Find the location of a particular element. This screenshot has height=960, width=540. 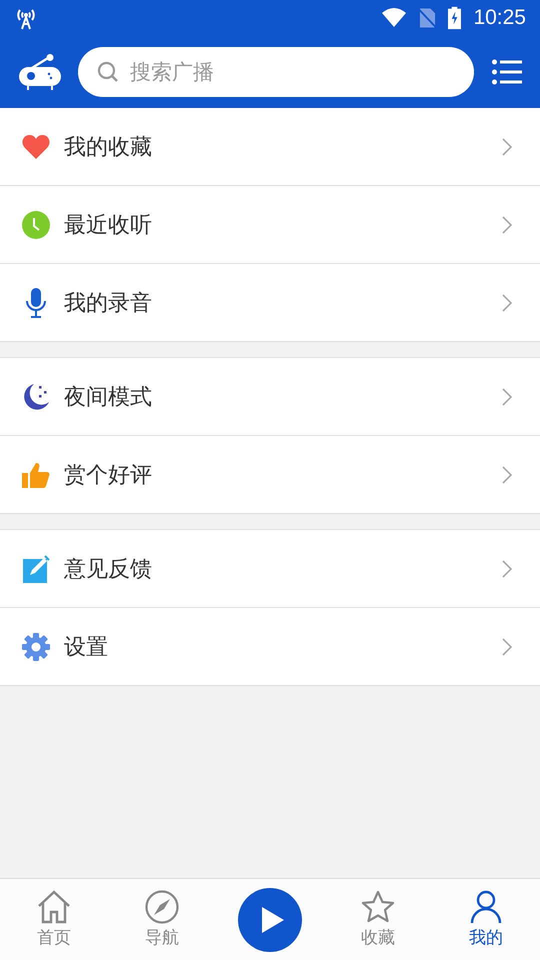

menu-item: 设置 is located at coordinates (270, 647).